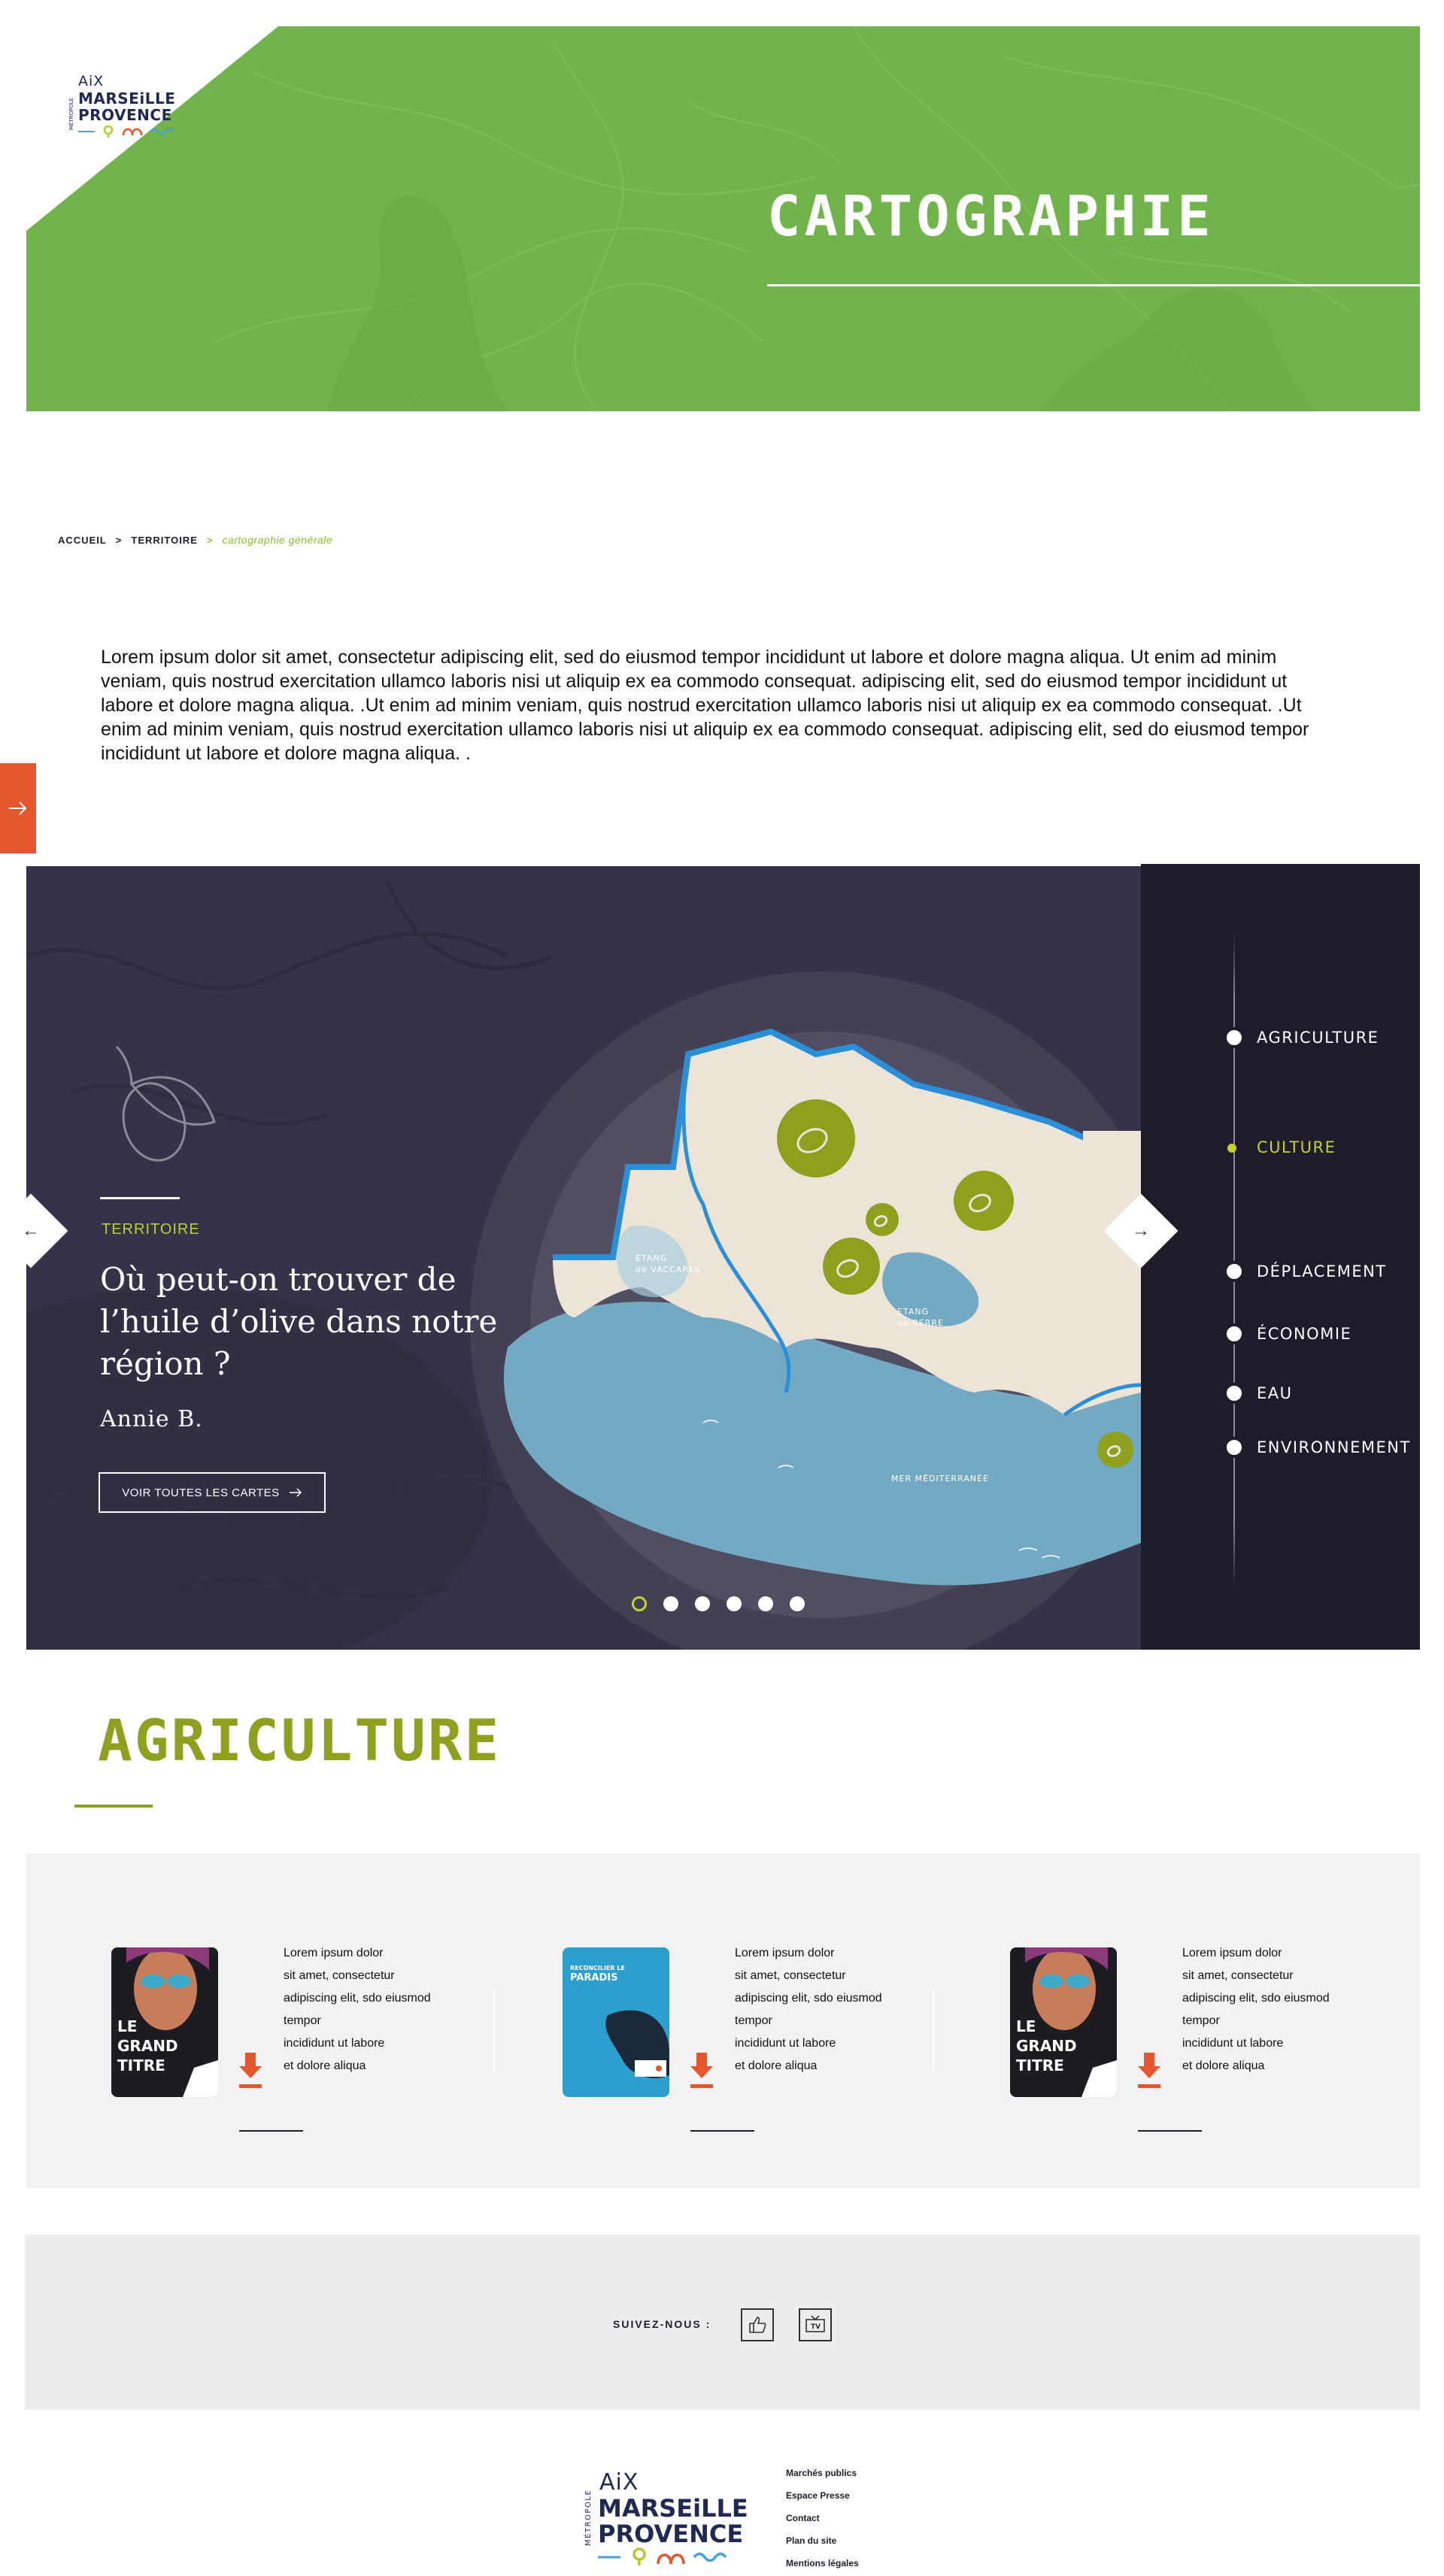 This screenshot has width=1444, height=2576. I want to click on category-environnement: ENVIRONNEMENT, so click(1317, 1447).